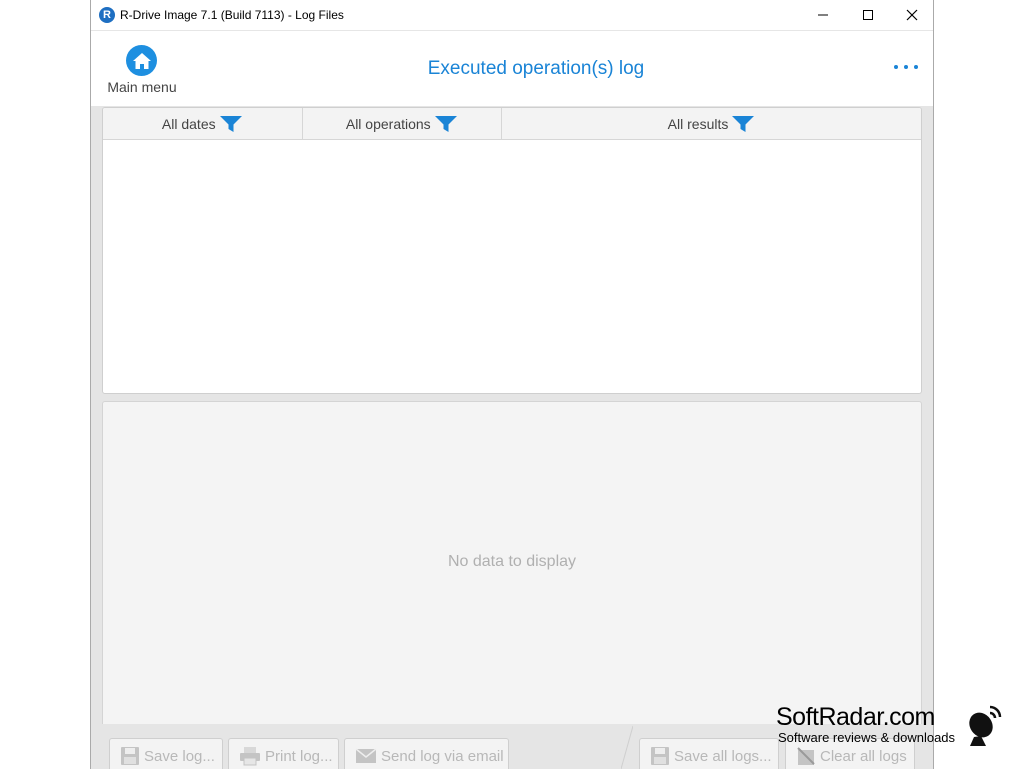 The width and height of the screenshot is (1025, 769). Describe the element at coordinates (188, 124) in the screenshot. I see `column-label: All dates` at that location.